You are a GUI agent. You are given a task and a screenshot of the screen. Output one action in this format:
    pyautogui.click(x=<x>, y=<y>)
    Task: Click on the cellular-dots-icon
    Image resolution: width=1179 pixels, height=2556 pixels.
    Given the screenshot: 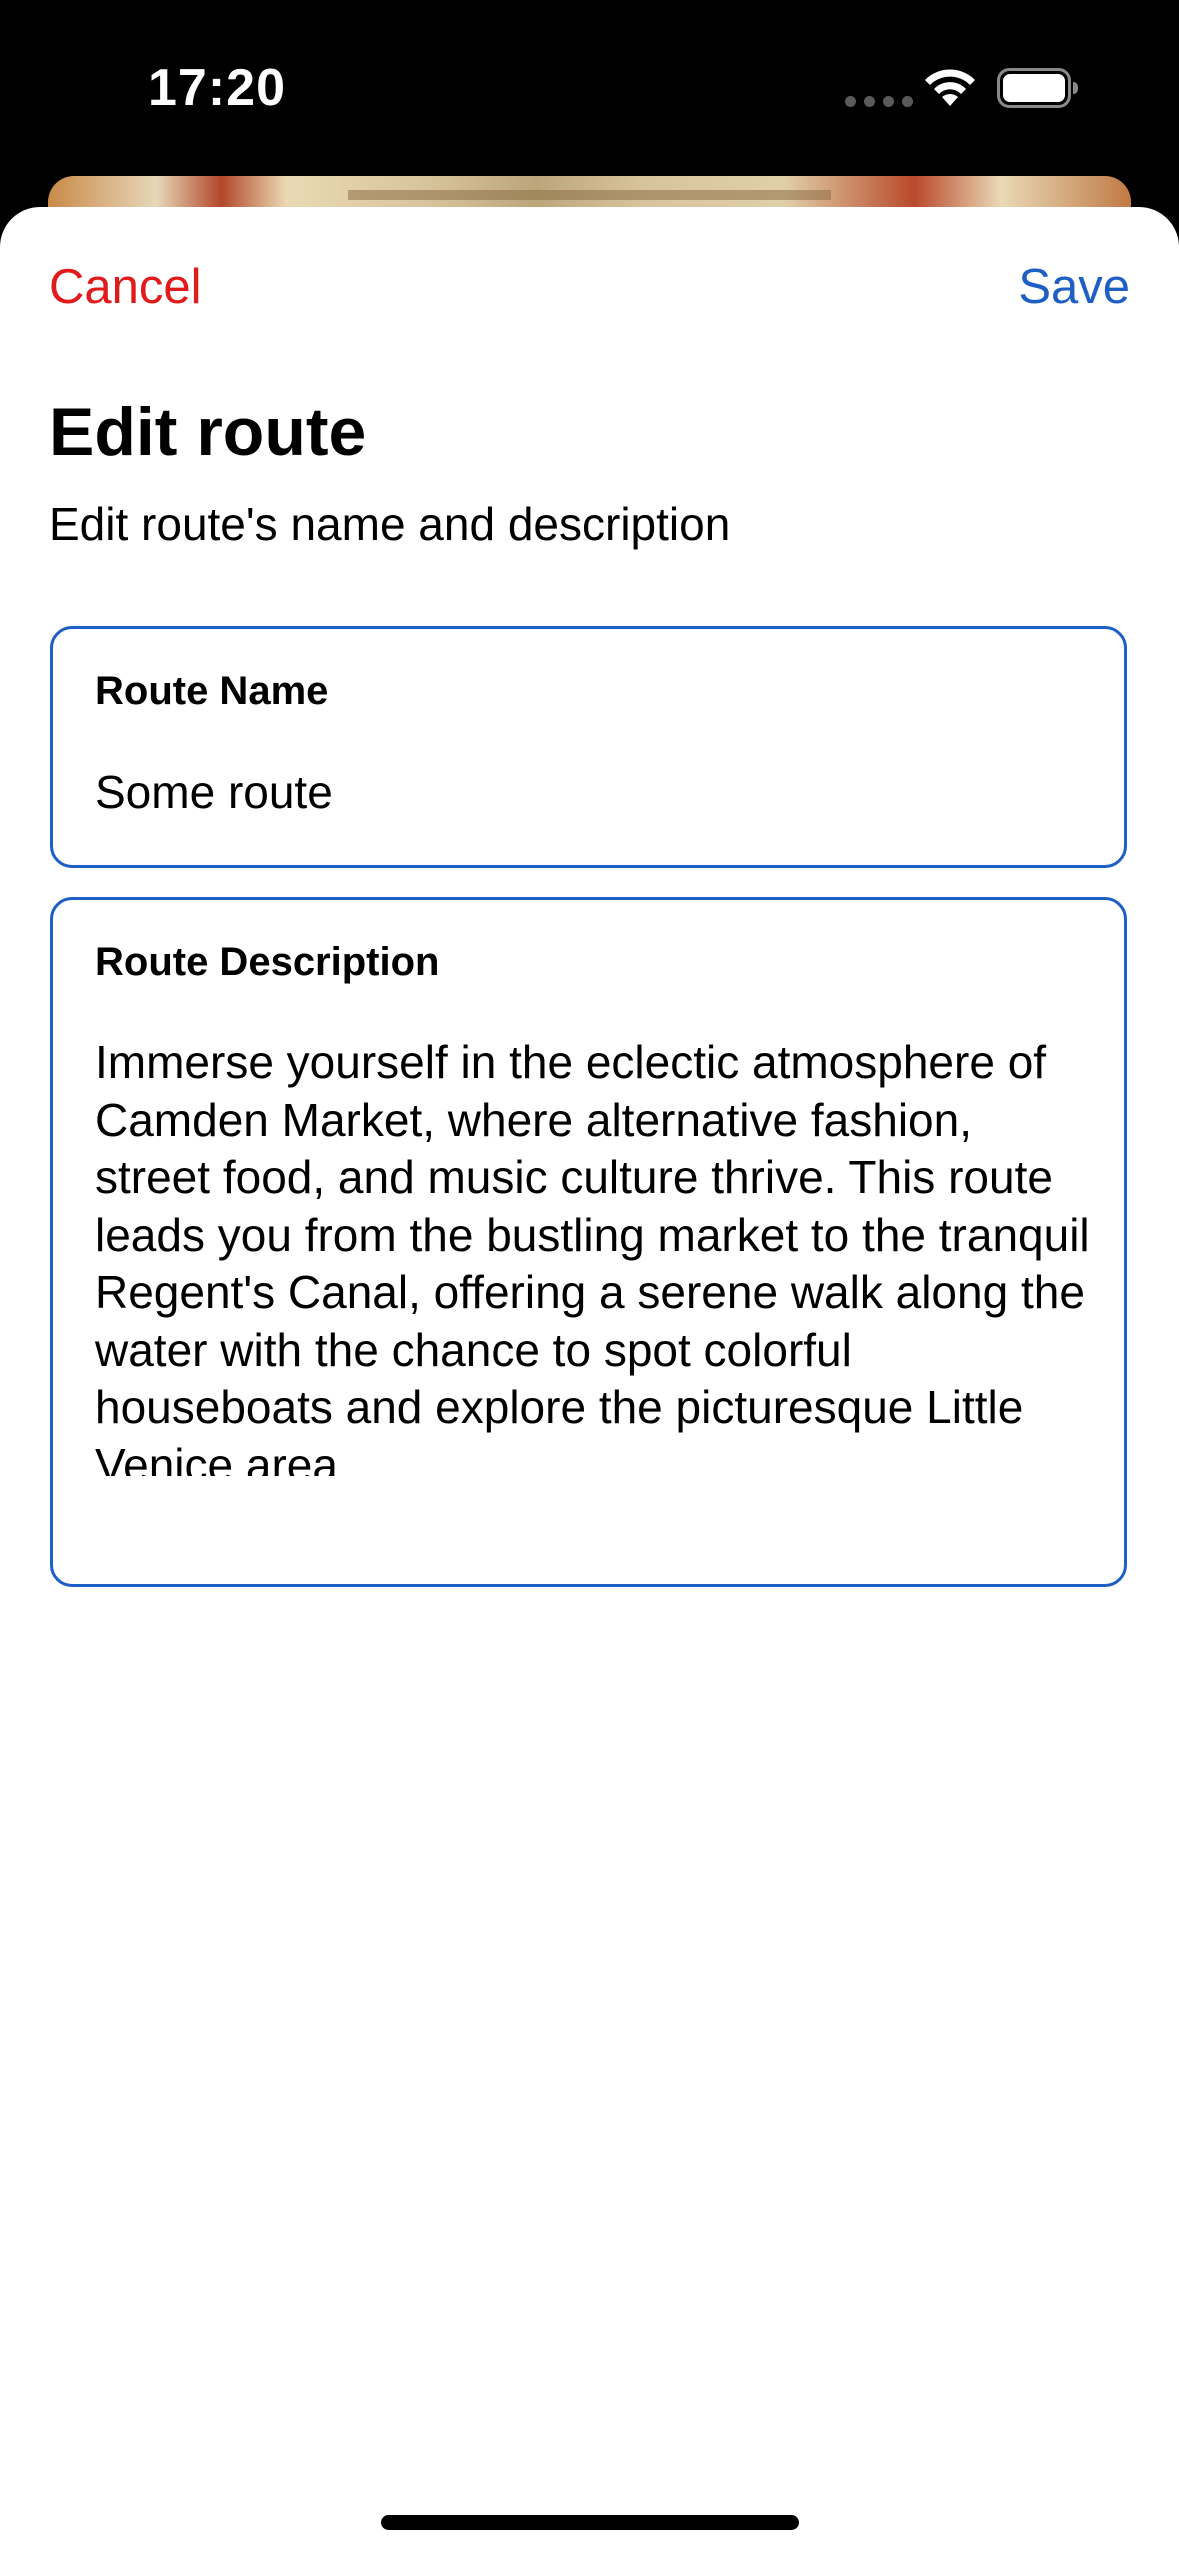 What is the action you would take?
    pyautogui.click(x=879, y=101)
    